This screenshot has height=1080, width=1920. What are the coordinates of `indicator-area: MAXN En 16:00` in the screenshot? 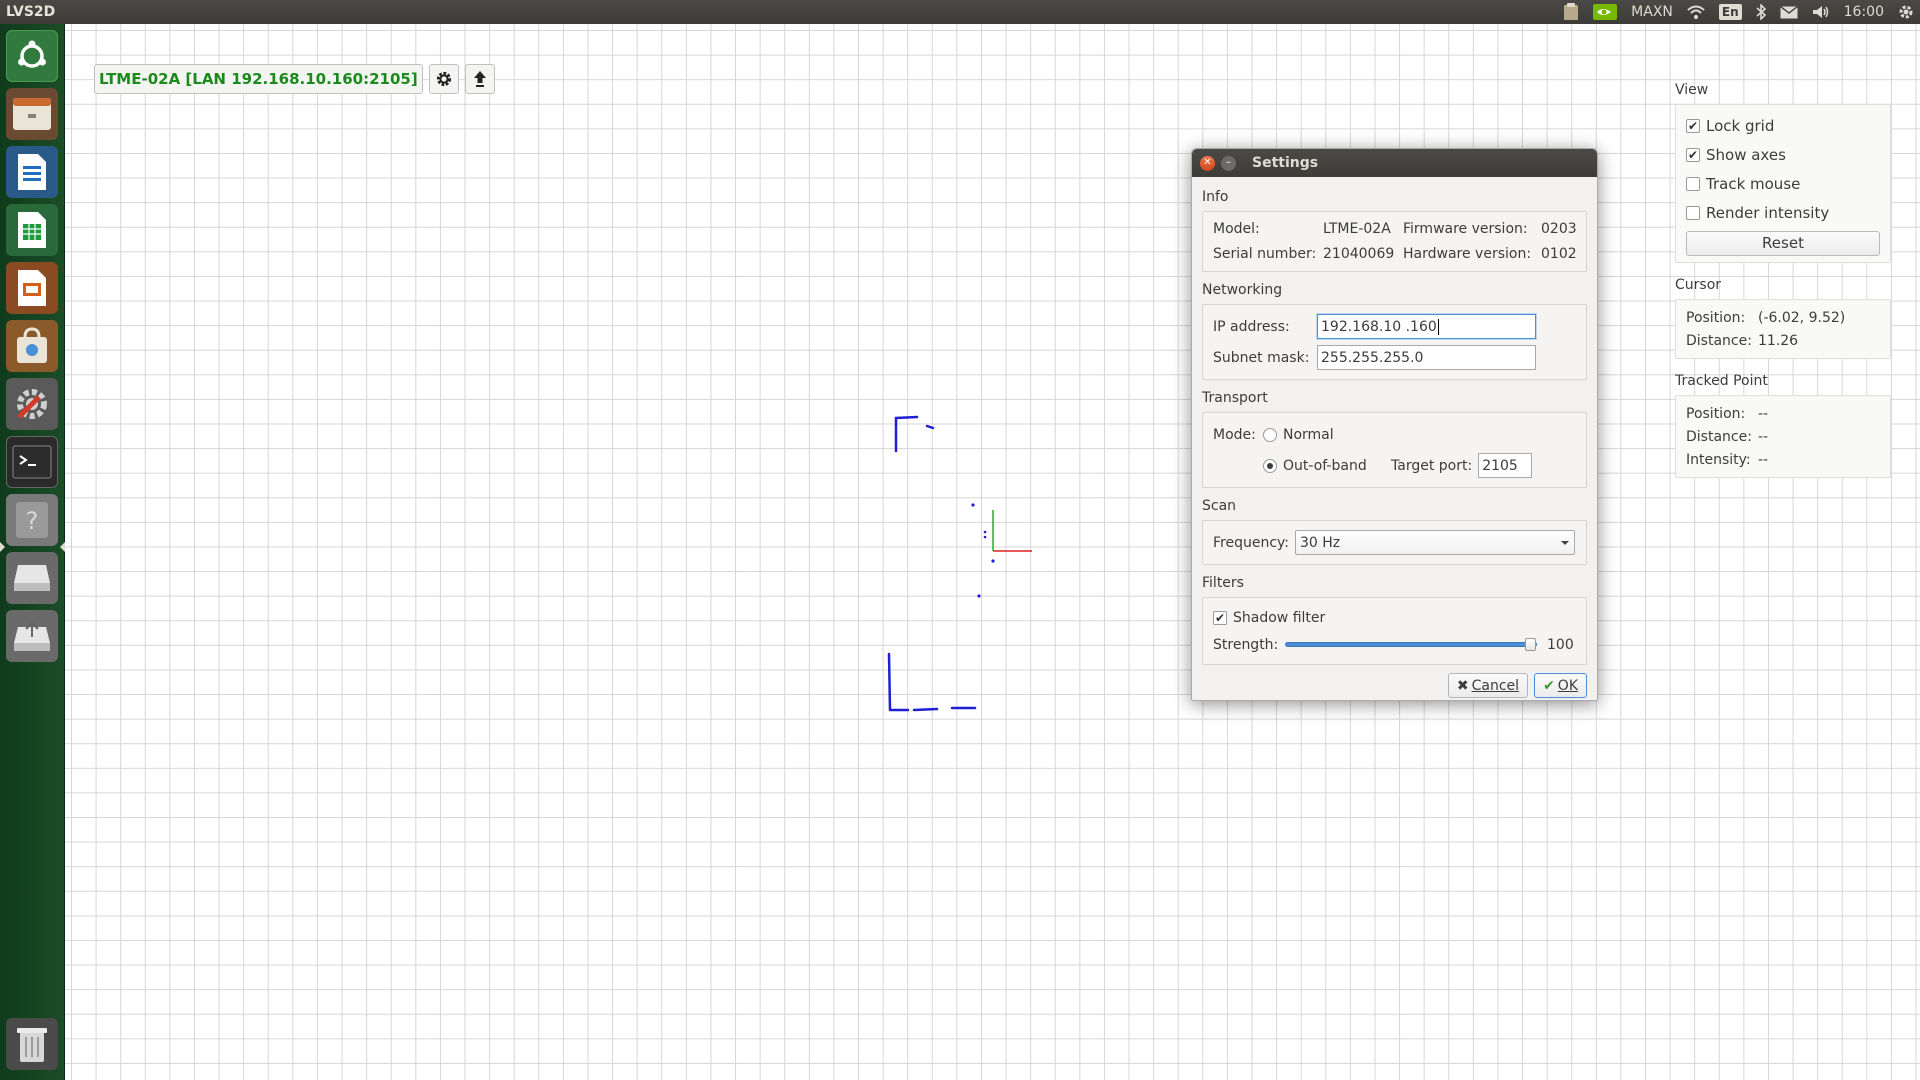 It's located at (1738, 12).